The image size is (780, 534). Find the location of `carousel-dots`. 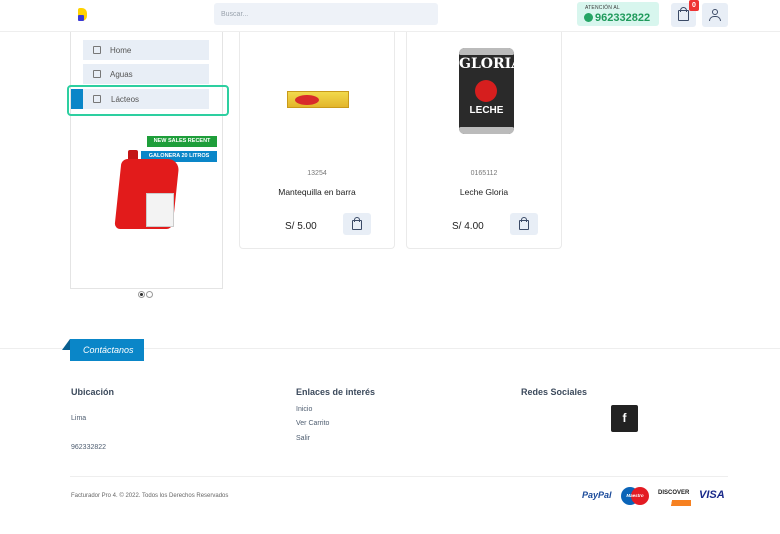

carousel-dots is located at coordinates (146, 294).